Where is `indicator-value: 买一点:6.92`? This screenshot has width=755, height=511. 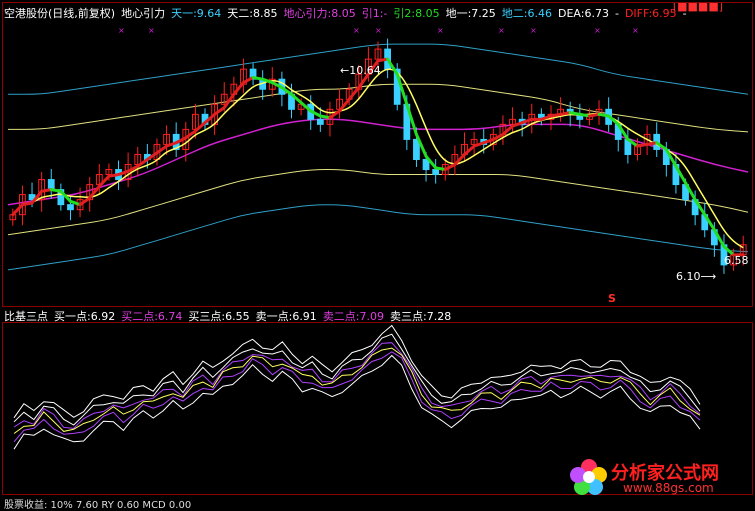
indicator-value: 买一点:6.92 is located at coordinates (85, 316).